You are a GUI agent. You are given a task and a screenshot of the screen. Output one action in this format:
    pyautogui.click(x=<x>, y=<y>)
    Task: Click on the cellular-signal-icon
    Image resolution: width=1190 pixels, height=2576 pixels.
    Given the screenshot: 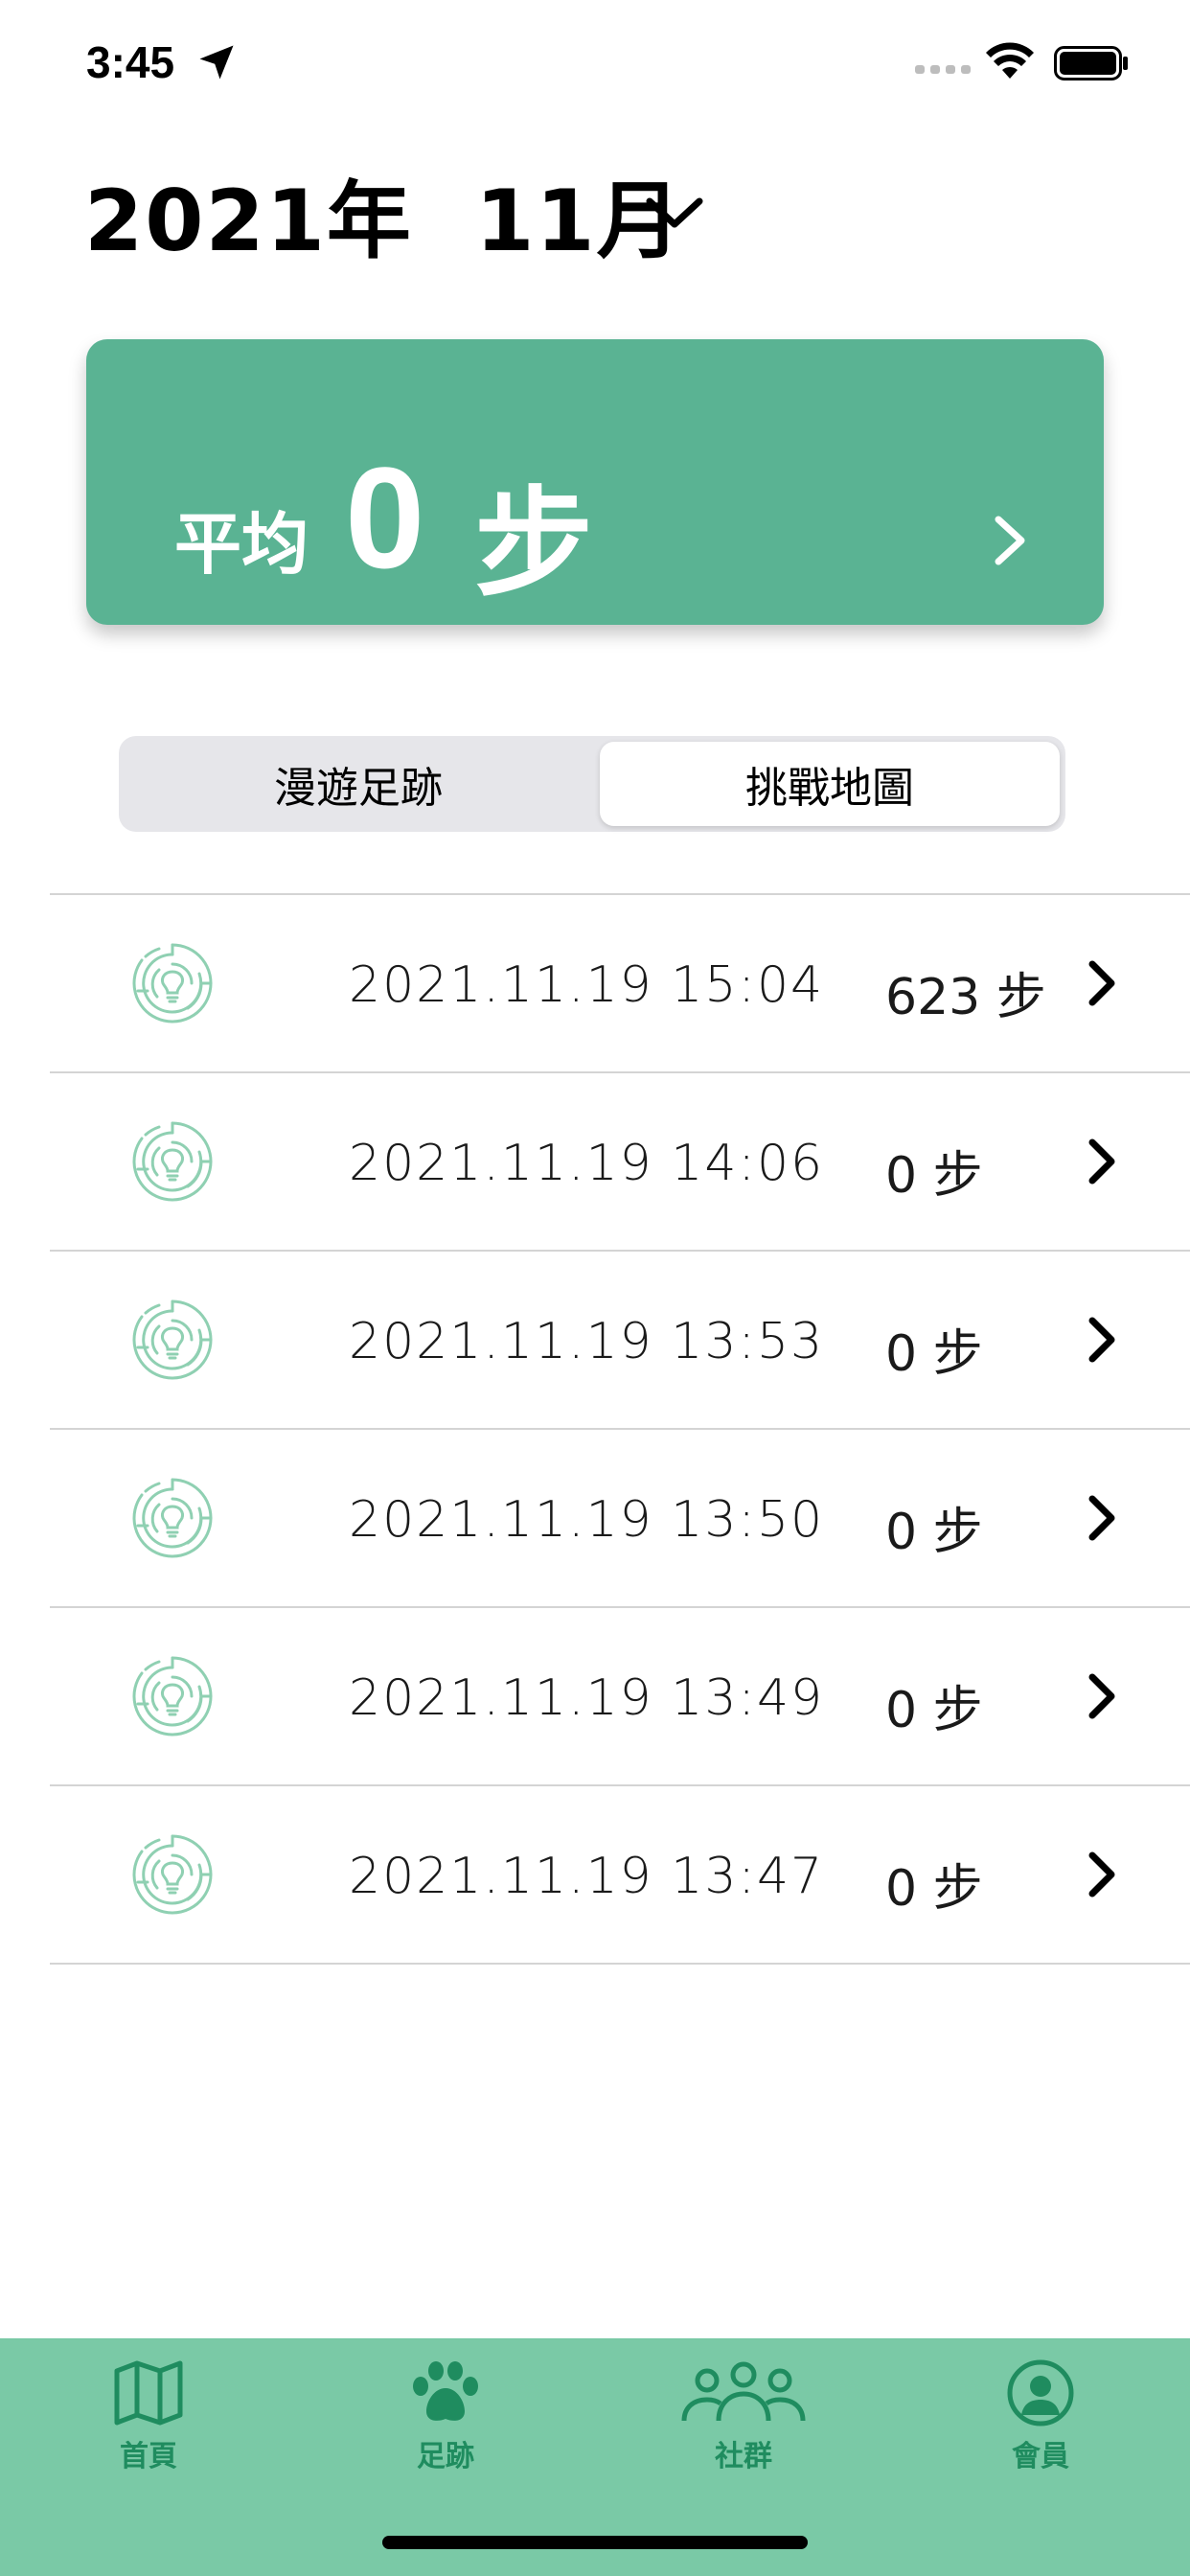 What is the action you would take?
    pyautogui.click(x=943, y=69)
    